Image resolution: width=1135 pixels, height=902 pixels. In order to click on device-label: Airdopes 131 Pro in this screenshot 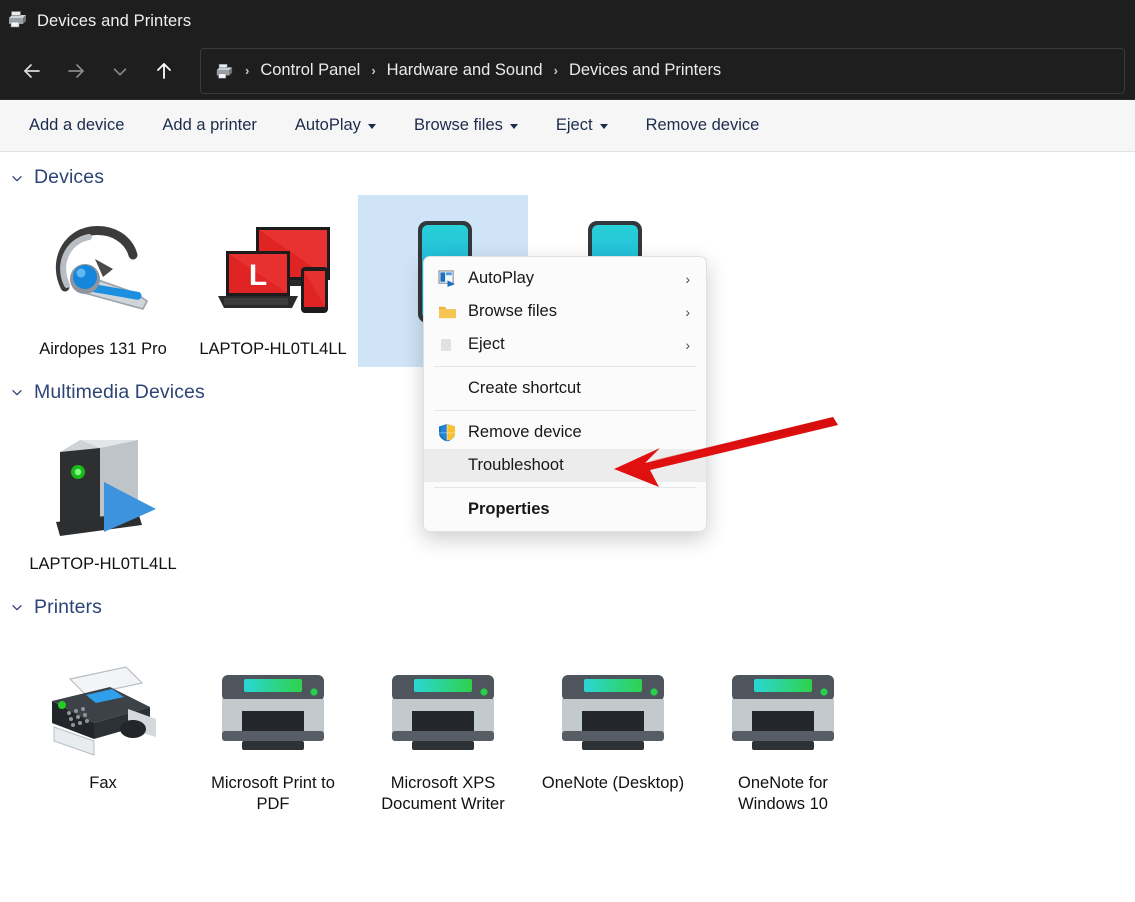, I will do `click(103, 349)`.